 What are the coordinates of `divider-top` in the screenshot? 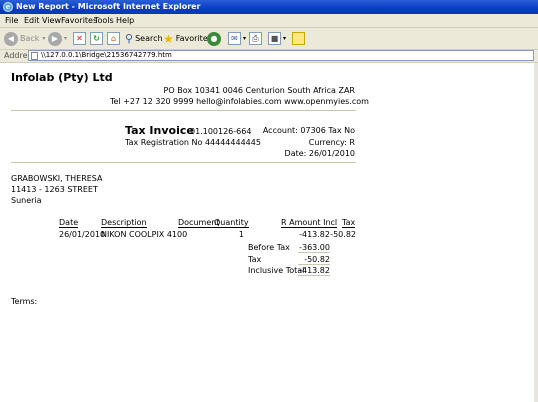 It's located at (183, 110).